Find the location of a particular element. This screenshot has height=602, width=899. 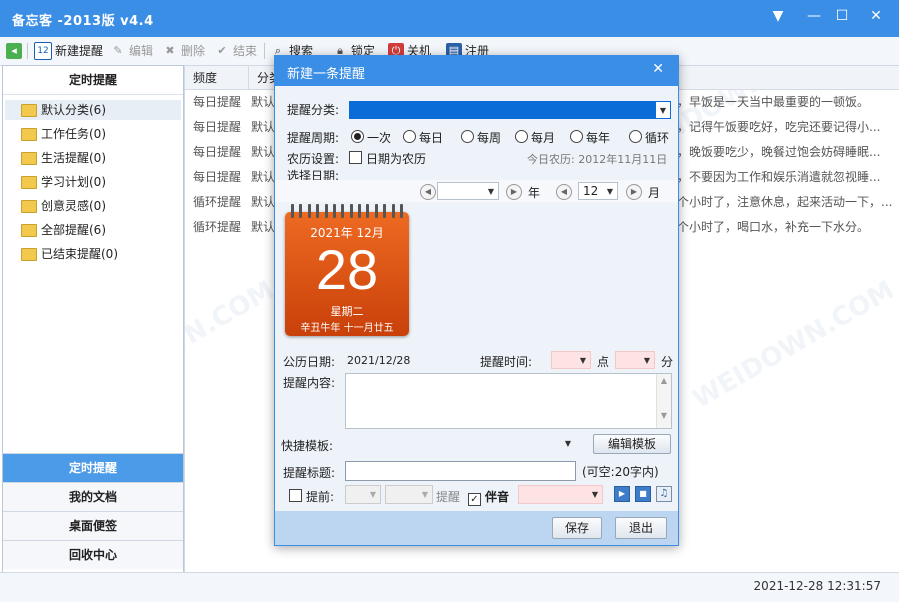

sound-select: ▼ is located at coordinates (560, 494).